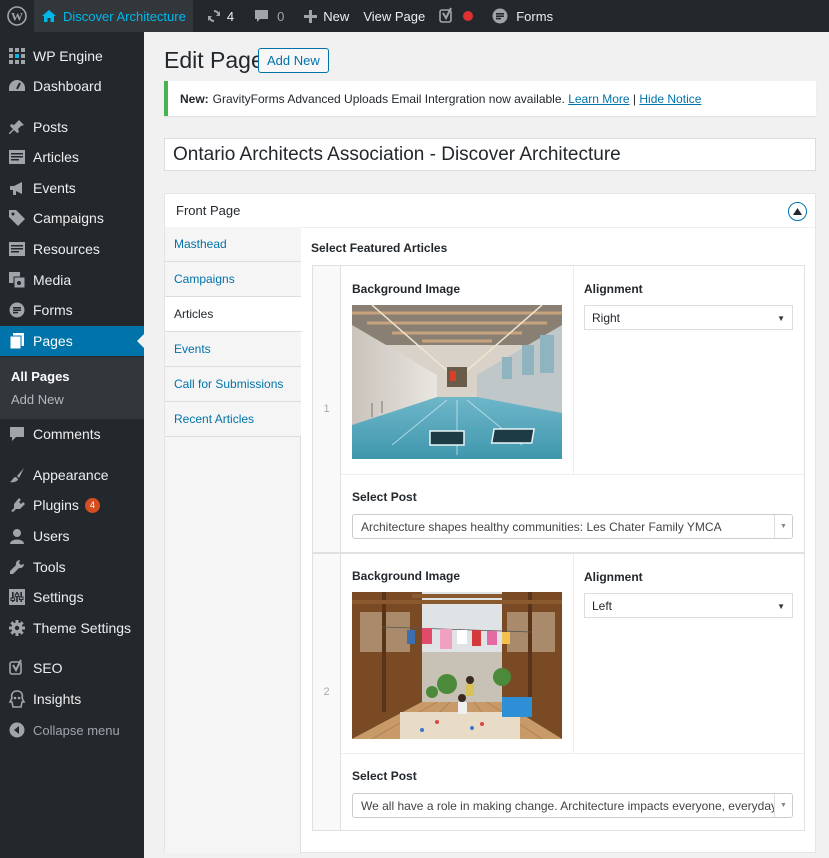  What do you see at coordinates (233, 314) in the screenshot?
I see `tab-articles: Articles` at bounding box center [233, 314].